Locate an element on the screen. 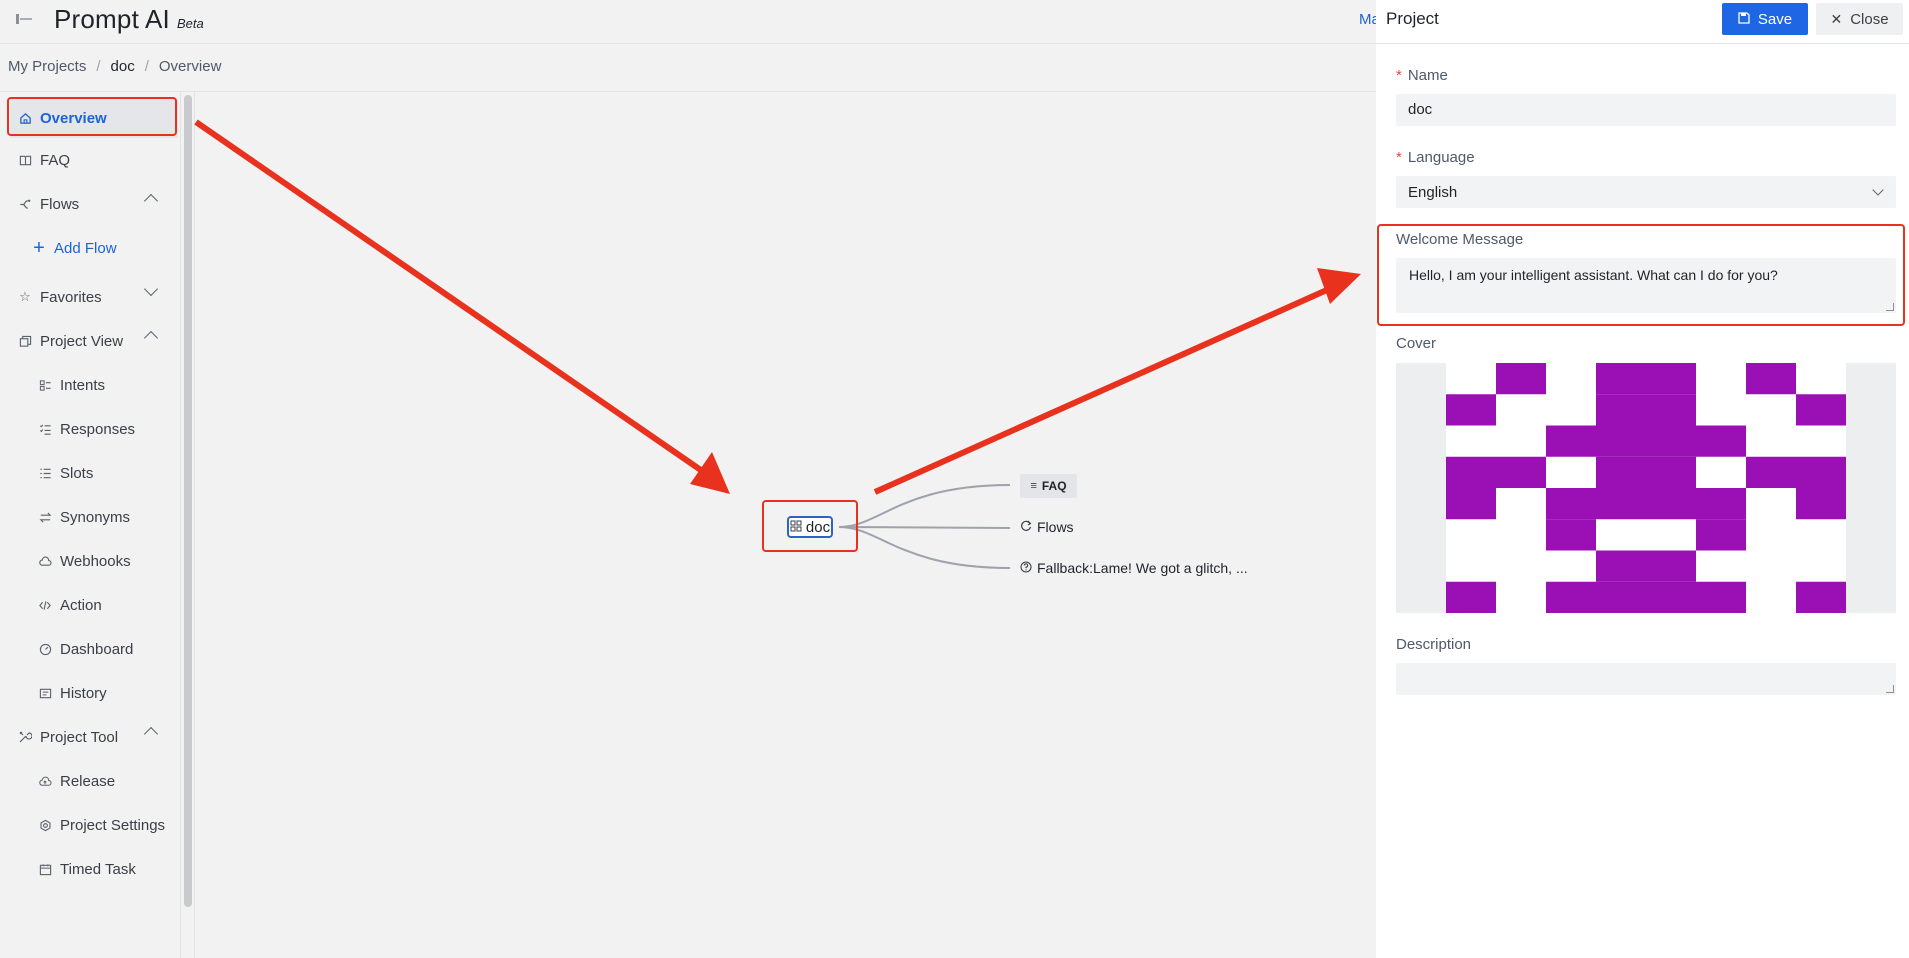 The image size is (1909, 958). name-field: doc is located at coordinates (1646, 110).